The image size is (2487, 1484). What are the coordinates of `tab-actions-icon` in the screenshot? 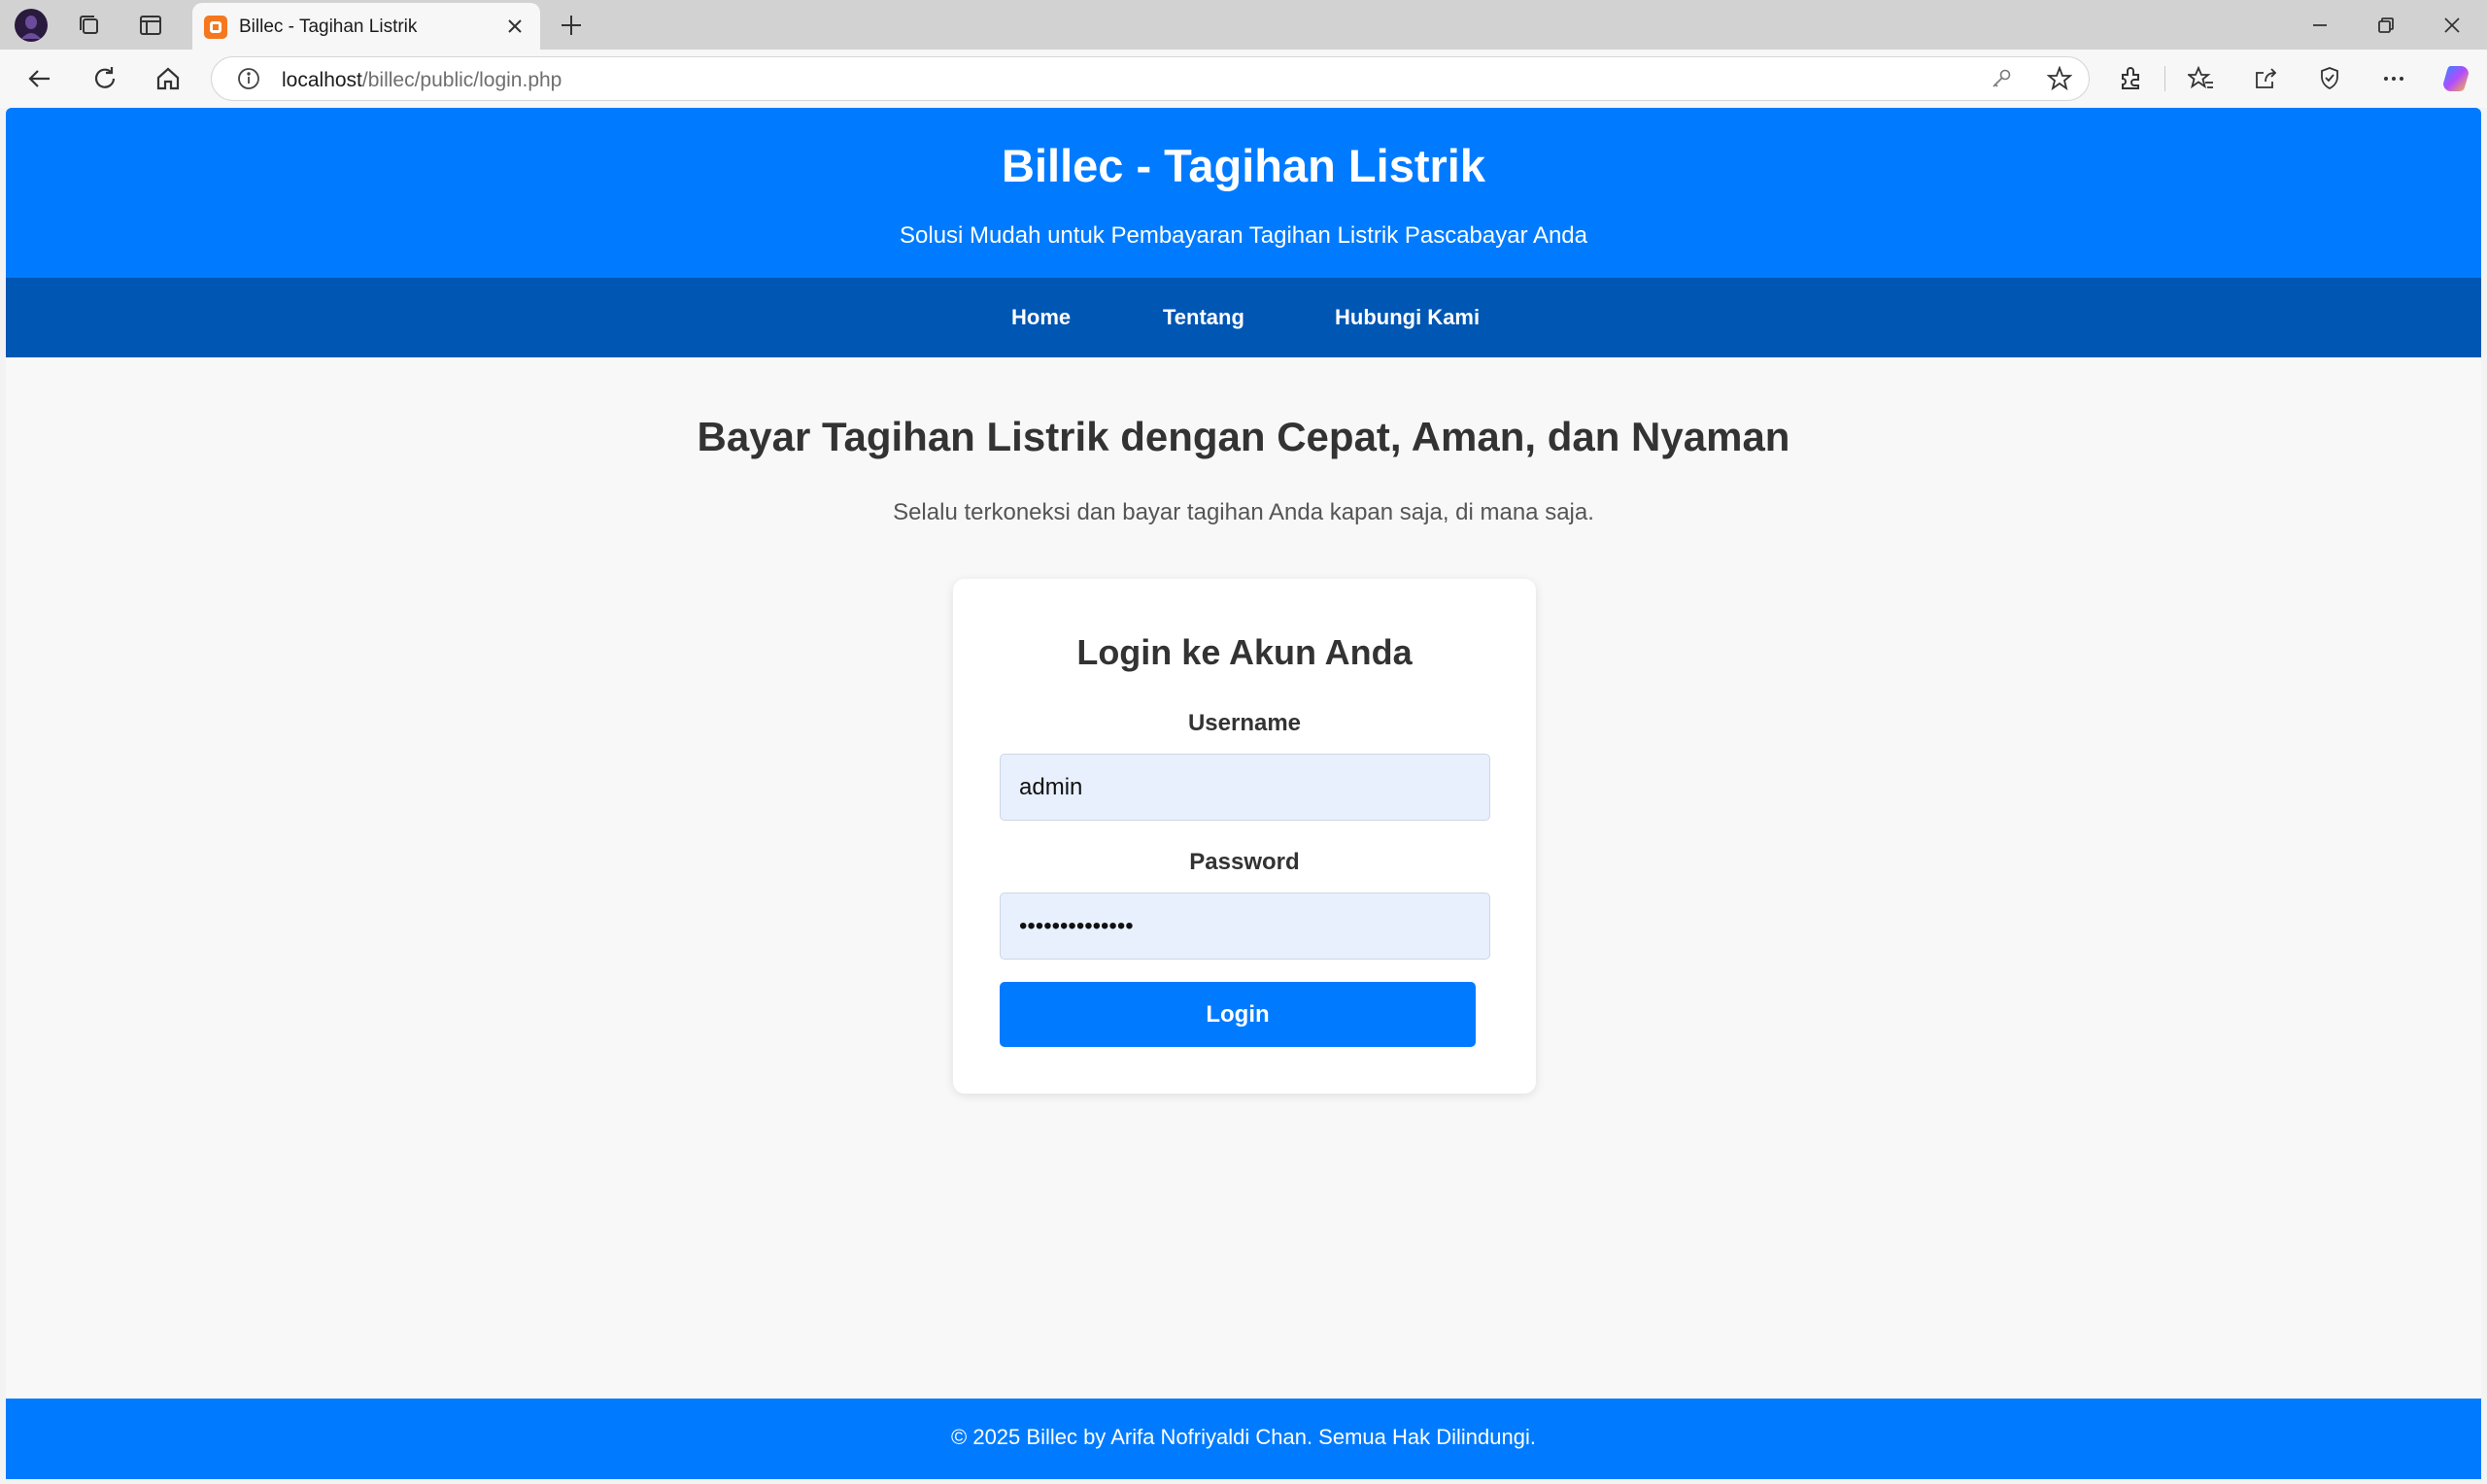 It's located at (150, 25).